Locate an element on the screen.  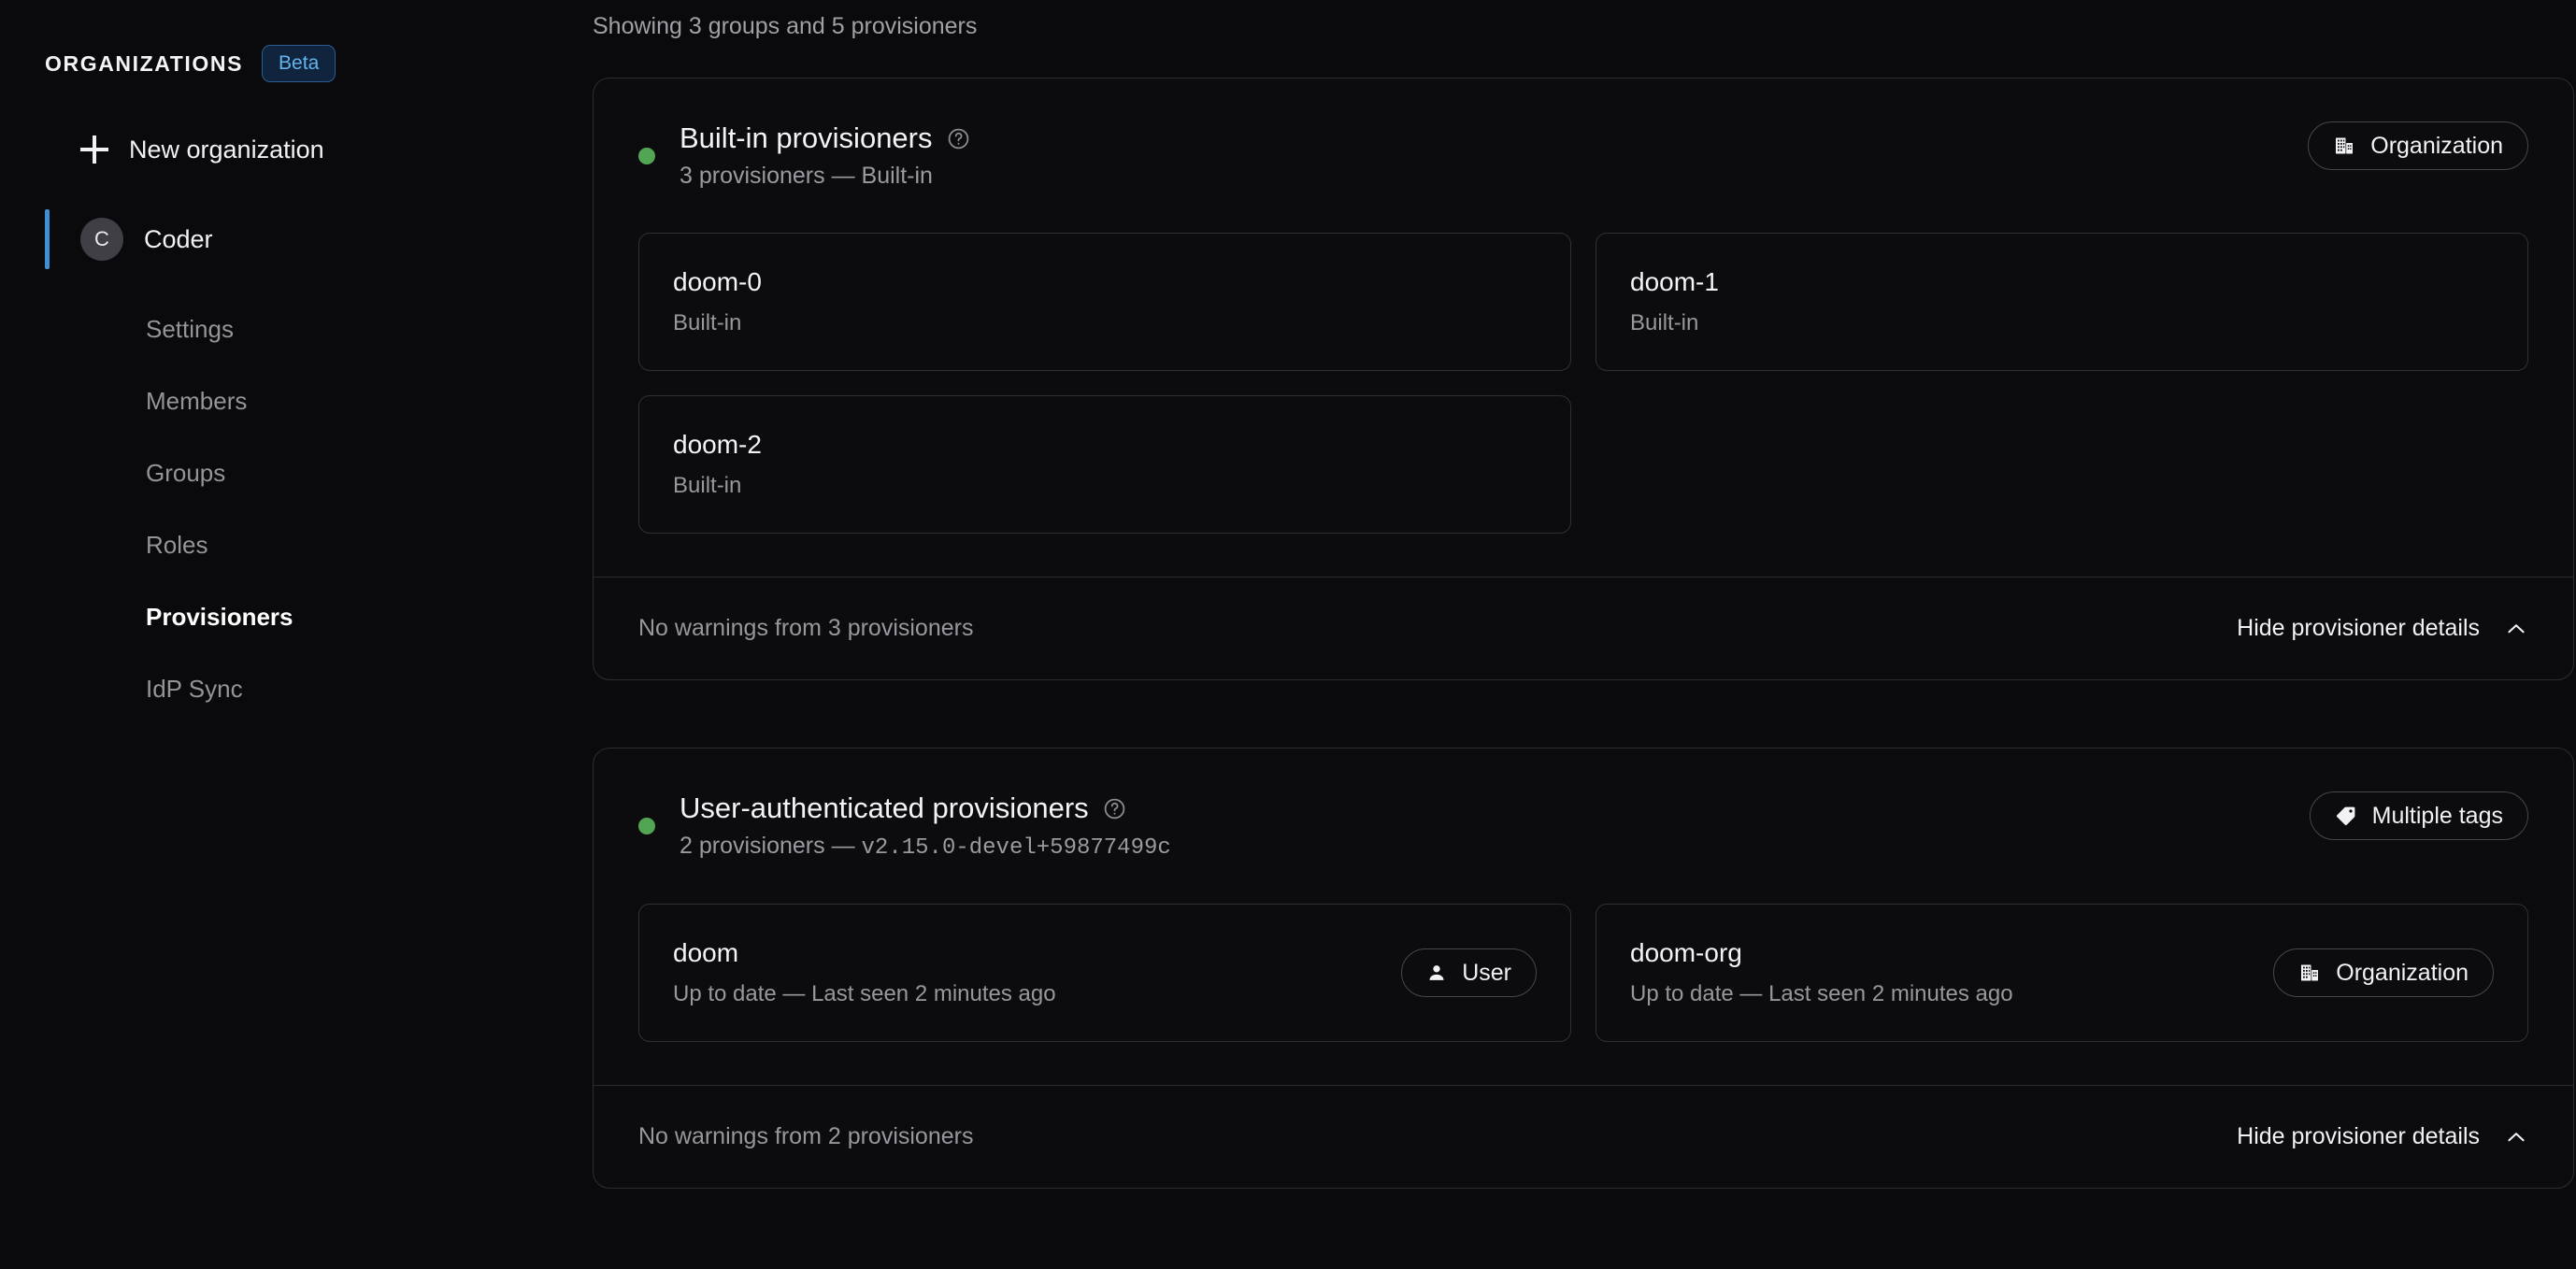
provisioner-name: doom-org is located at coordinates (1686, 952).